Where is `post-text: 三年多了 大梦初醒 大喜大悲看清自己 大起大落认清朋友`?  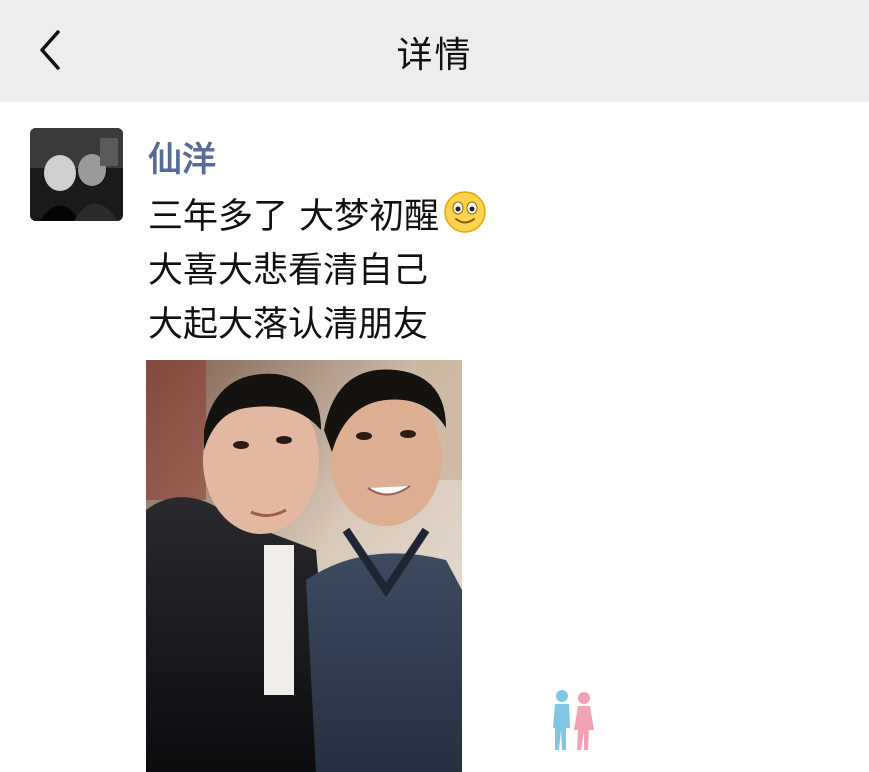 post-text: 三年多了 大梦初醒 大喜大悲看清自己 大起大落认清朋友 is located at coordinates (317, 271).